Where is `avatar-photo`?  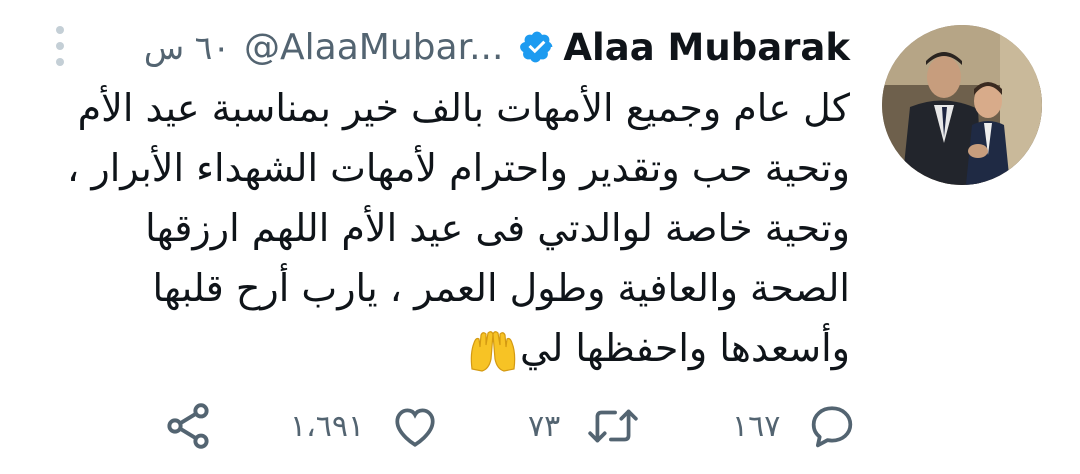
avatar-photo is located at coordinates (962, 105).